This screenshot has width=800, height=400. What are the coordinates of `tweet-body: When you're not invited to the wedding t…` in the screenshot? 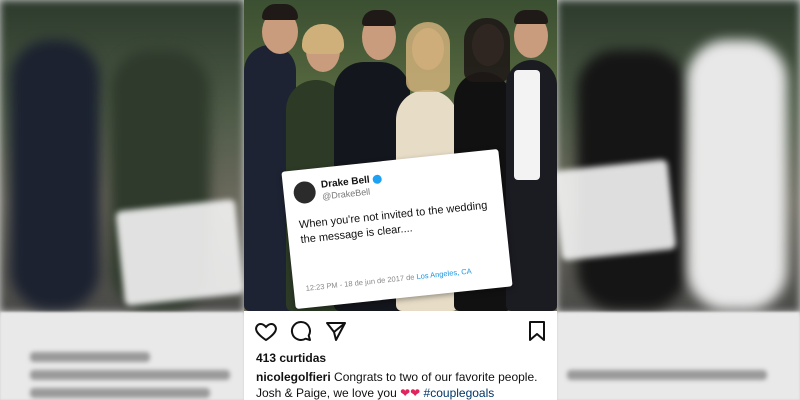 It's located at (393, 223).